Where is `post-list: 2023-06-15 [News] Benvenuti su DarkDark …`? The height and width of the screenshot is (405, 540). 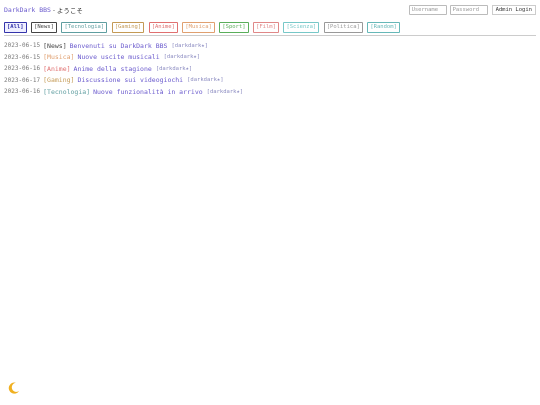
post-list: 2023-06-15 [News] Benvenuti su DarkDark … is located at coordinates (270, 69).